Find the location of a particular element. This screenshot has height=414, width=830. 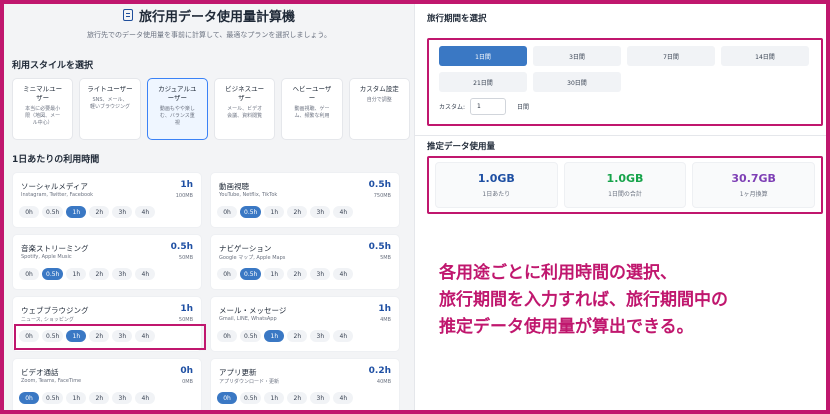

annotation-line: 各用途ごとに利用時間の選択、 is located at coordinates (558, 273).